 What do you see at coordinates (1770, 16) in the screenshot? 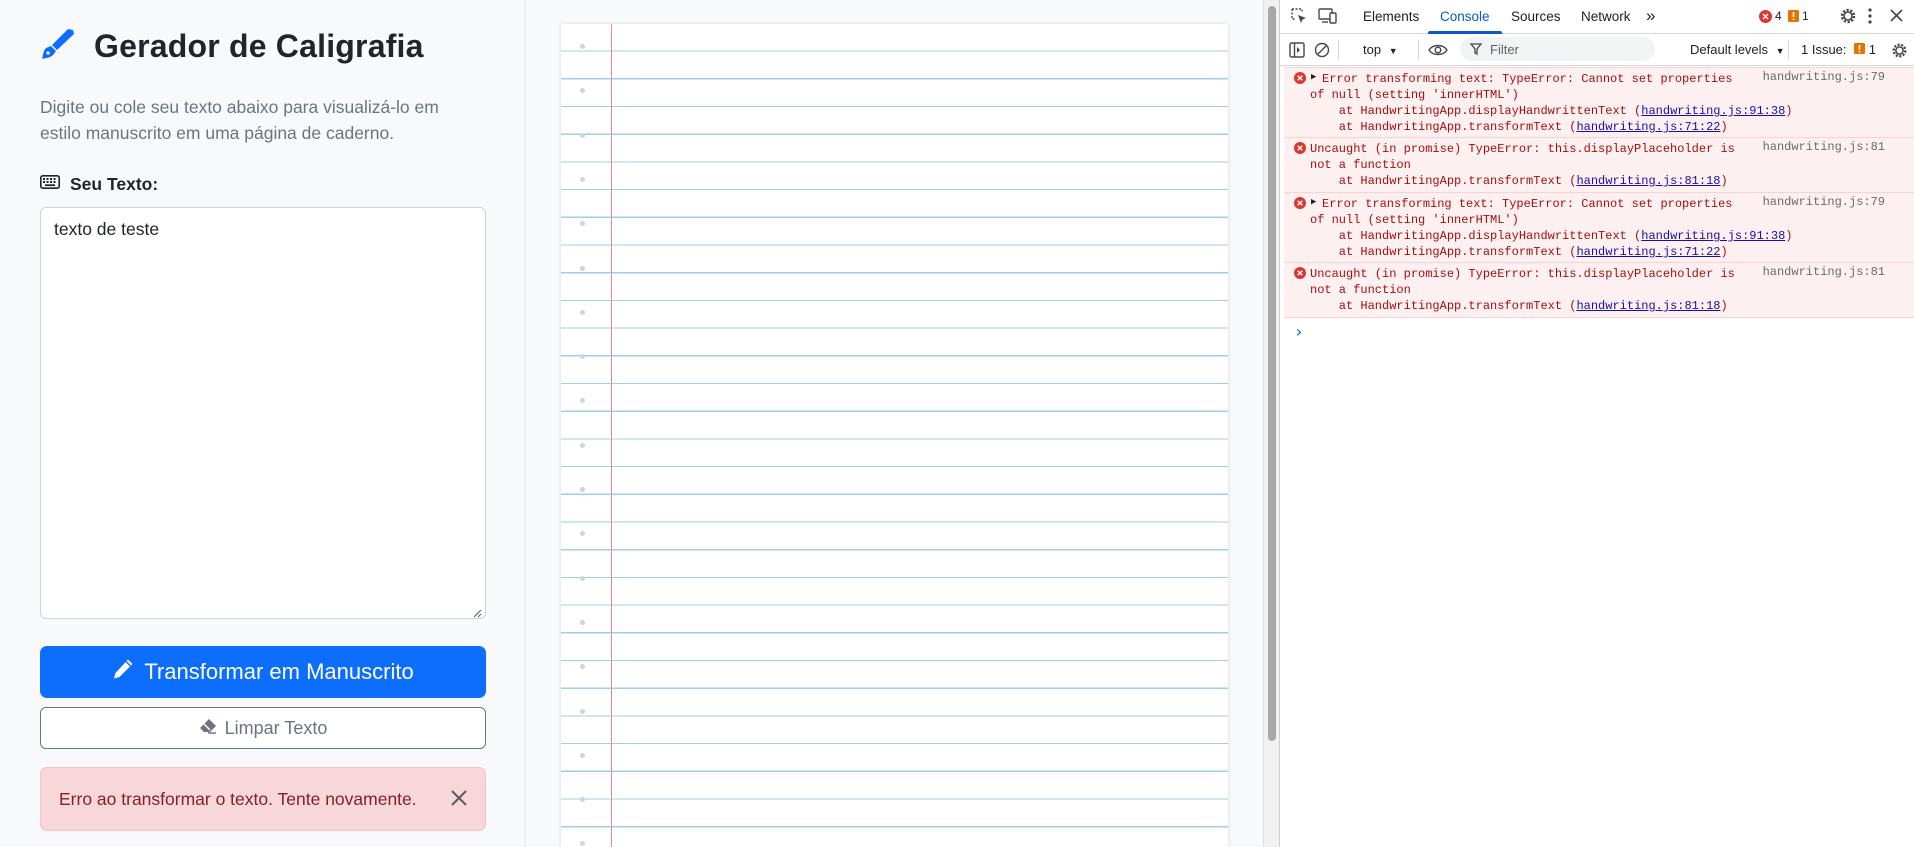
I see `error-count-badge: 4` at bounding box center [1770, 16].